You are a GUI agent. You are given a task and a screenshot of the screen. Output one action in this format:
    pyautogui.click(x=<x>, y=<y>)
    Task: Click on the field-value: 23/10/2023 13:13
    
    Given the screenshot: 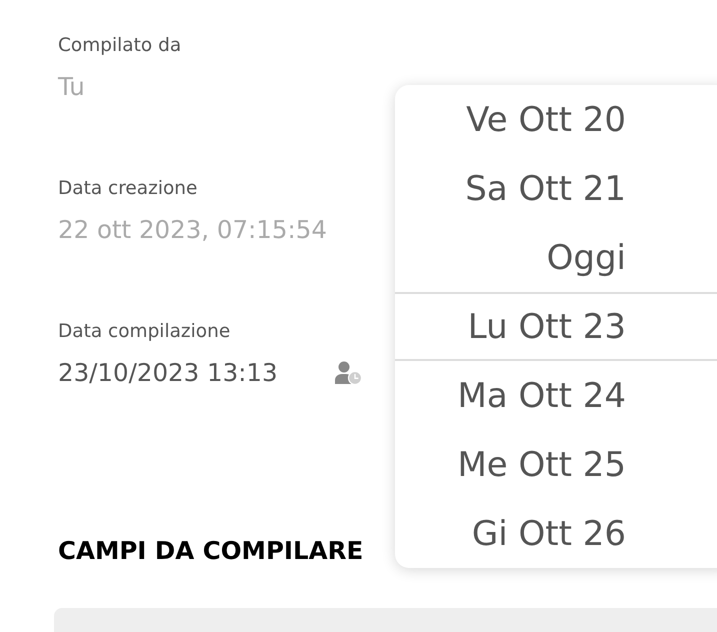 What is the action you would take?
    pyautogui.click(x=168, y=373)
    